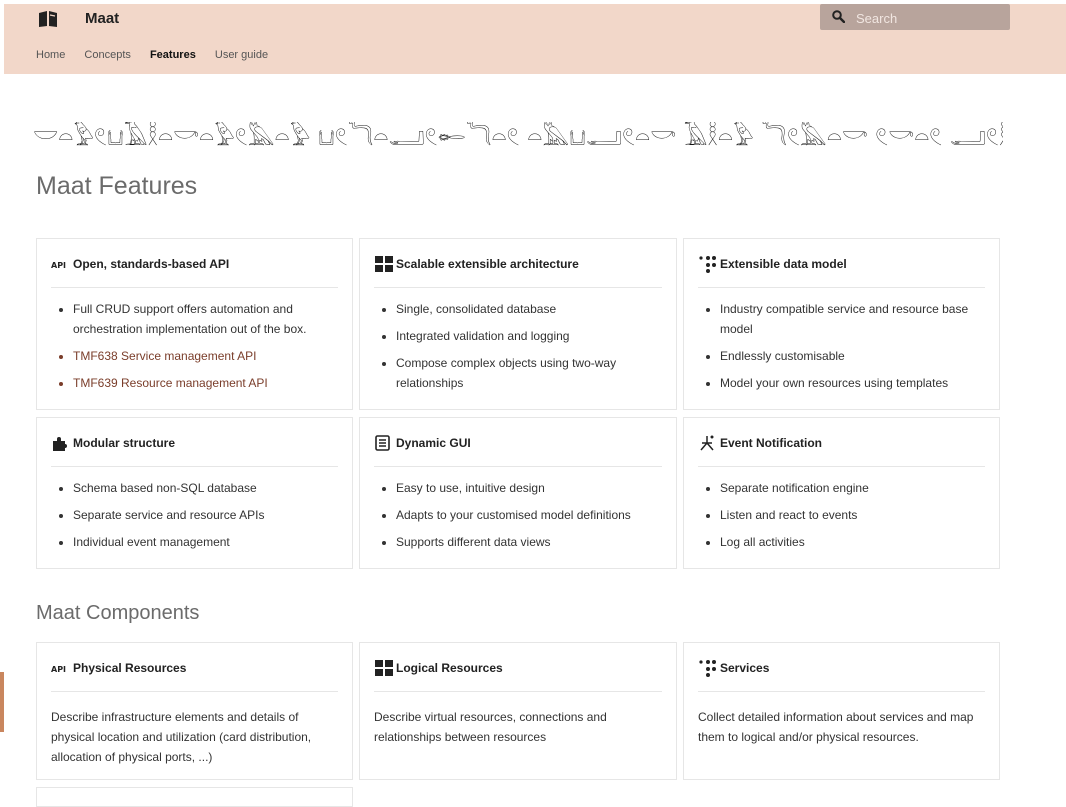 The width and height of the screenshot is (1066, 807). I want to click on card-title: Modular structure, so click(124, 443).